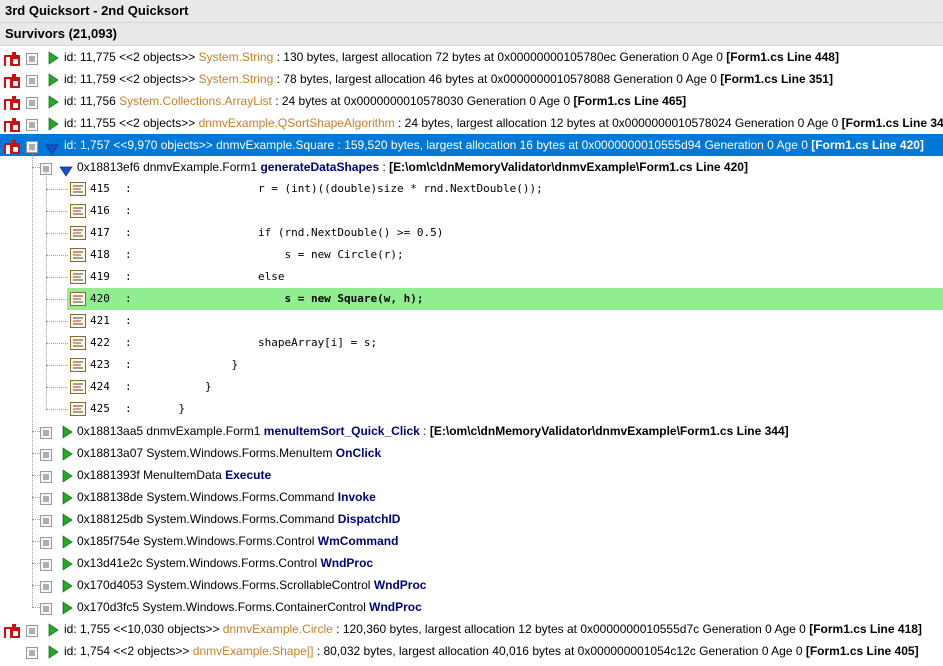 This screenshot has height=666, width=943. I want to click on frame-class: MenuItemData, so click(184, 475).